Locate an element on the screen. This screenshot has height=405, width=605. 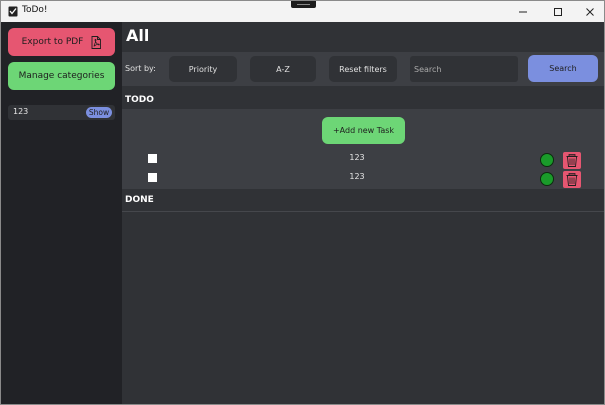
search-button: Search is located at coordinates (563, 68).